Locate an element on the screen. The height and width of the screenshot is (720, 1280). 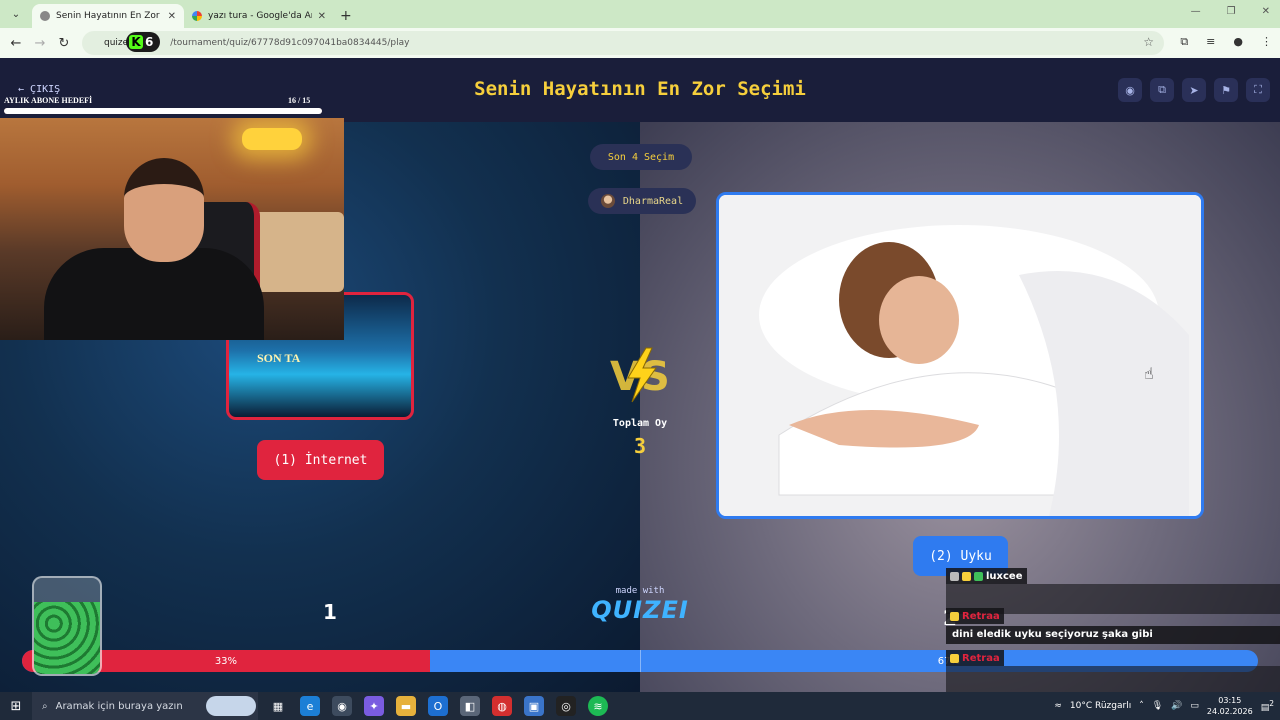
tab-title: Senin Hayatının En Zor Seçimi is located at coordinates (109, 16).